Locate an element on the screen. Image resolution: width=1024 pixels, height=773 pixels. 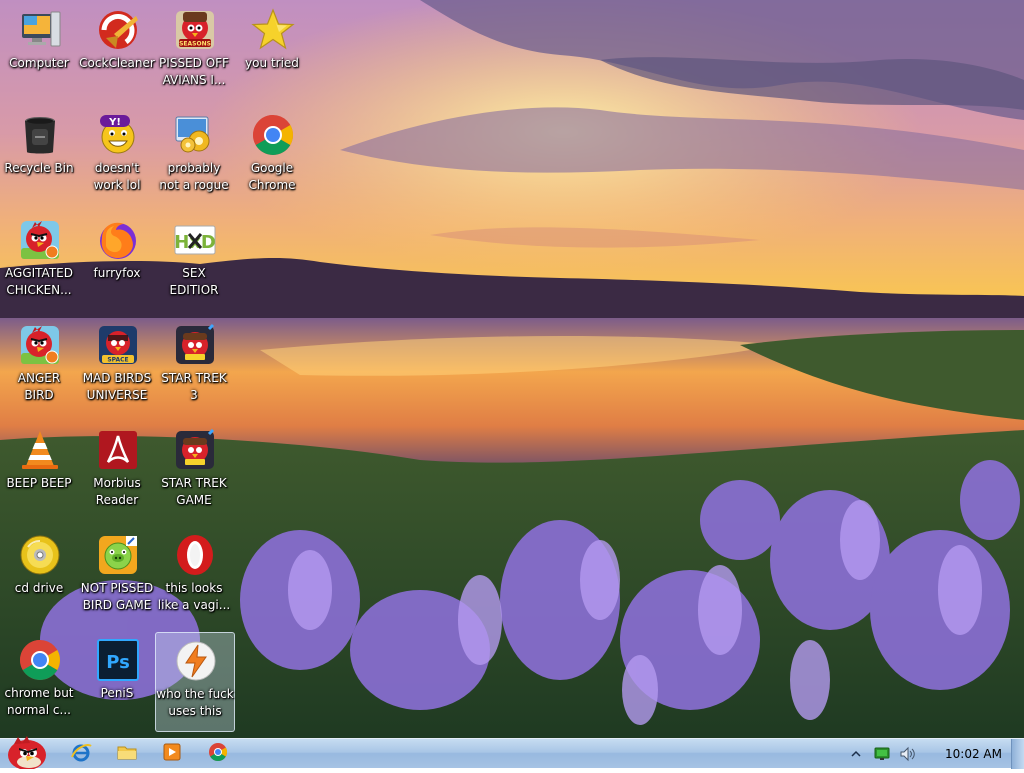
taskbar-pin-chrome is located at coordinates (218, 754).